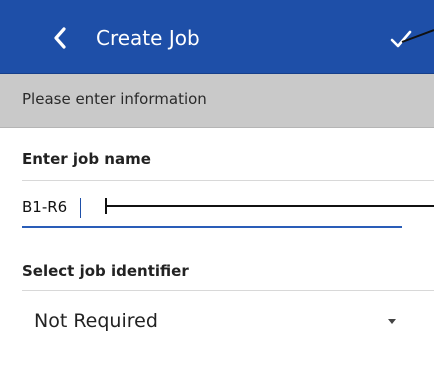  I want to click on back-button, so click(60, 38).